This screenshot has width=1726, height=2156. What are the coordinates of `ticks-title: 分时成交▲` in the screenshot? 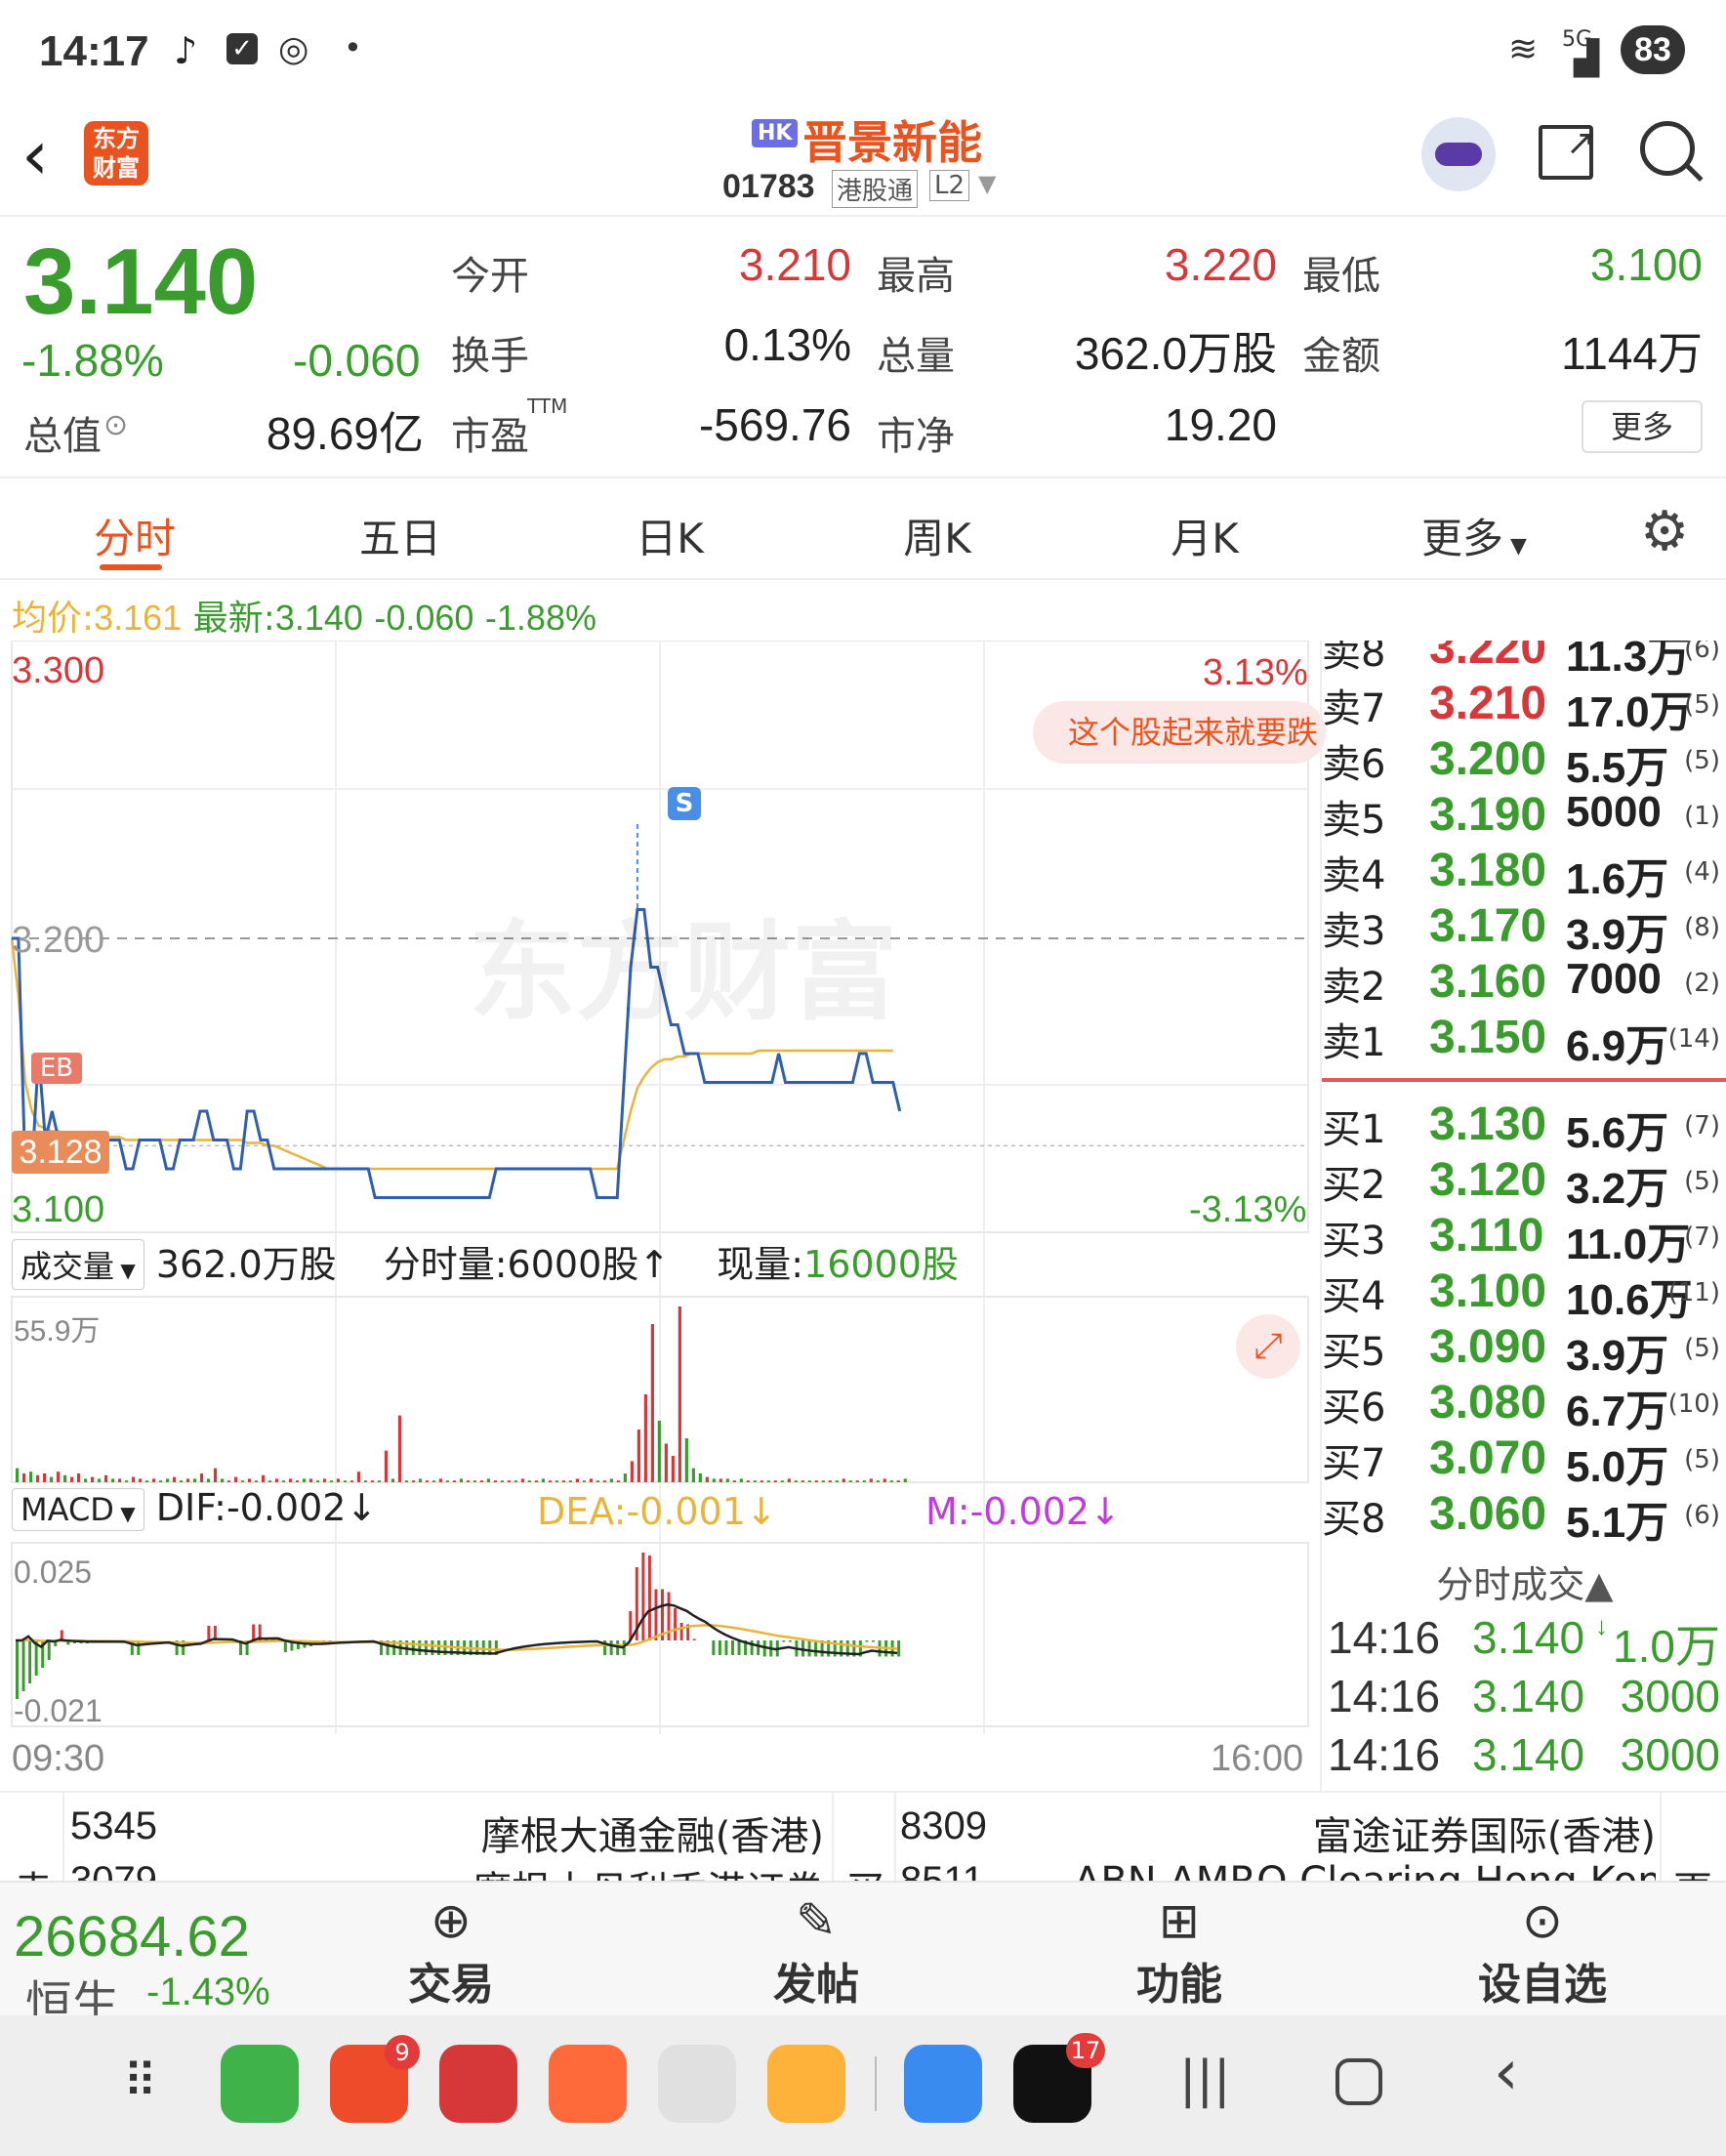 It's located at (1524, 1582).